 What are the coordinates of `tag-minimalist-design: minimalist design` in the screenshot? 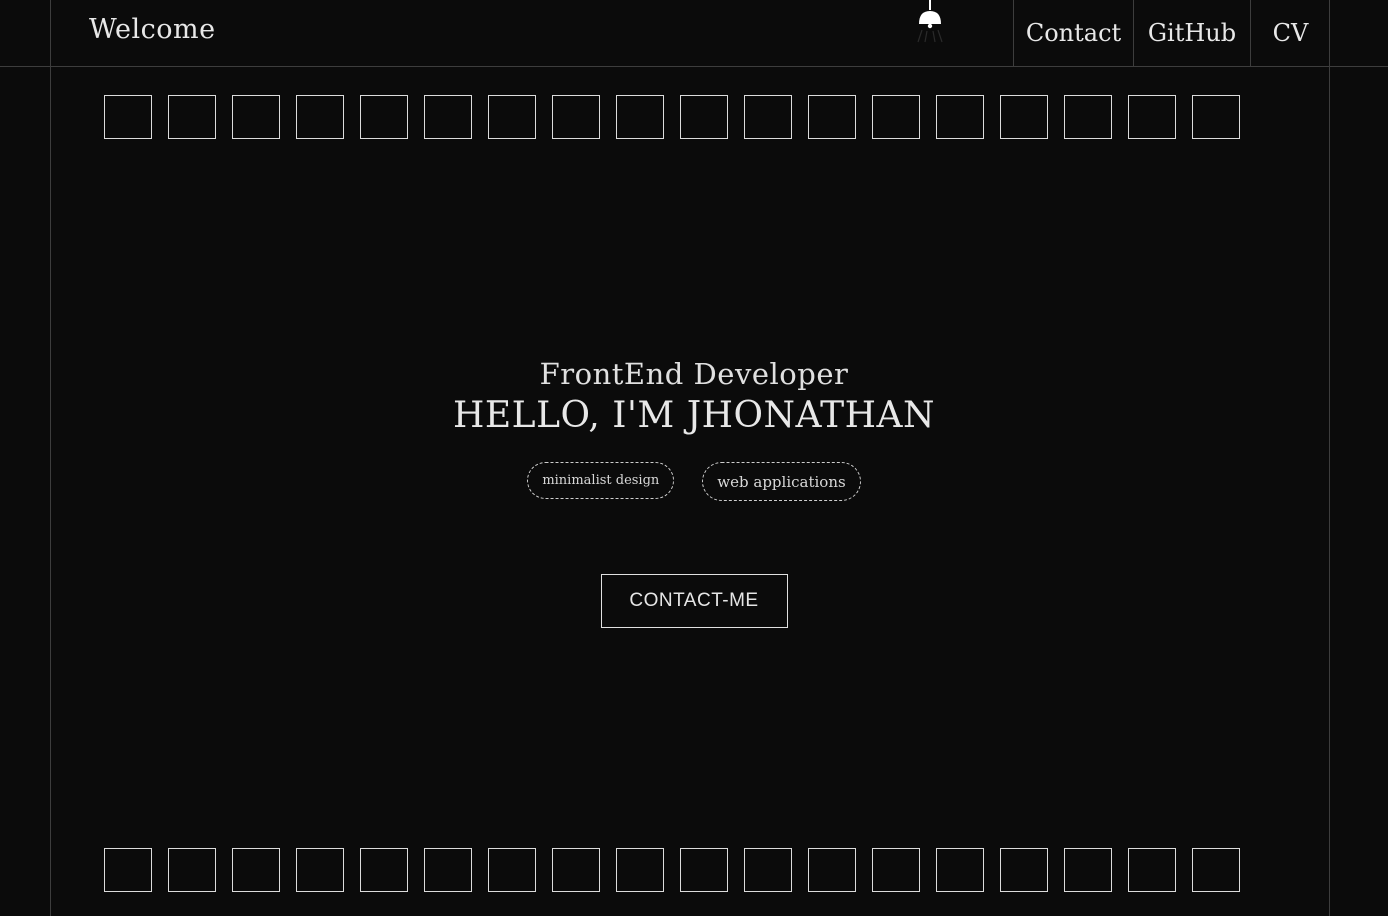 It's located at (601, 480).